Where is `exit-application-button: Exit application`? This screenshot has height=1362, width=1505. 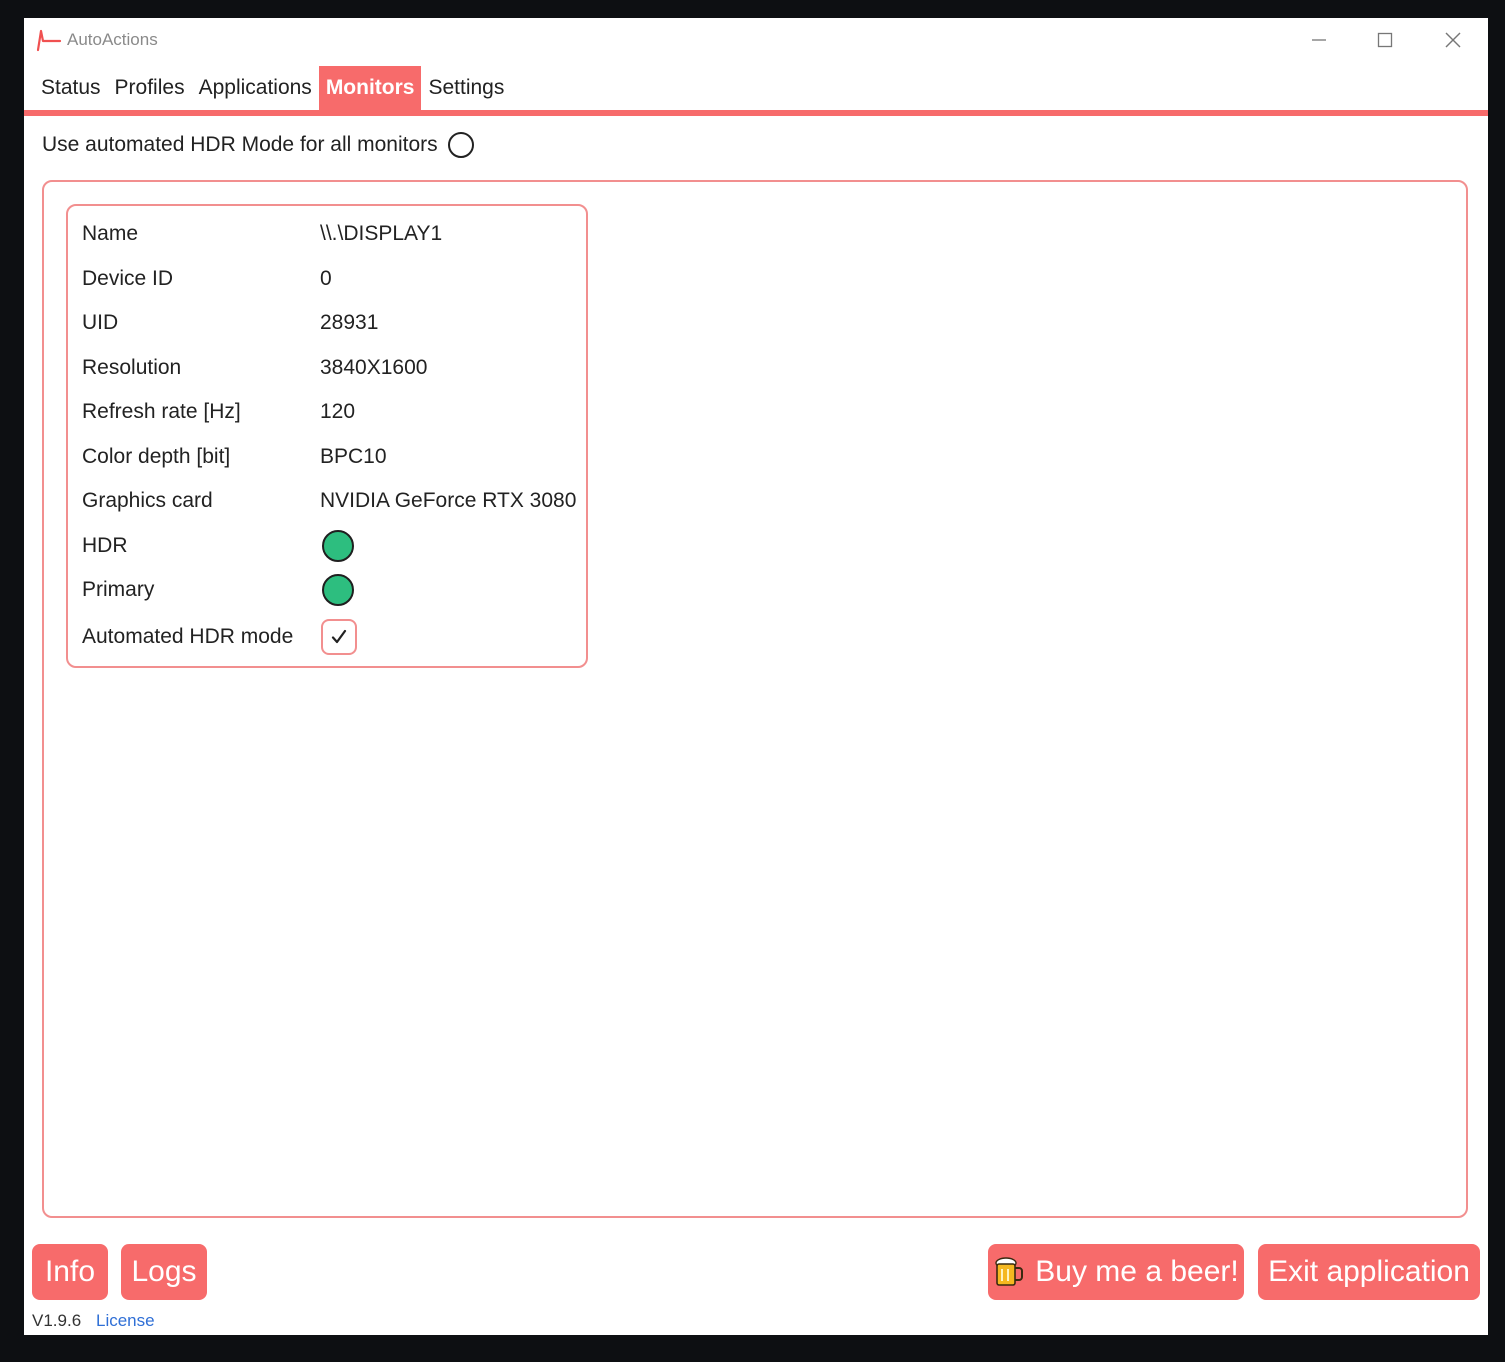
exit-application-button: Exit application is located at coordinates (1369, 1272).